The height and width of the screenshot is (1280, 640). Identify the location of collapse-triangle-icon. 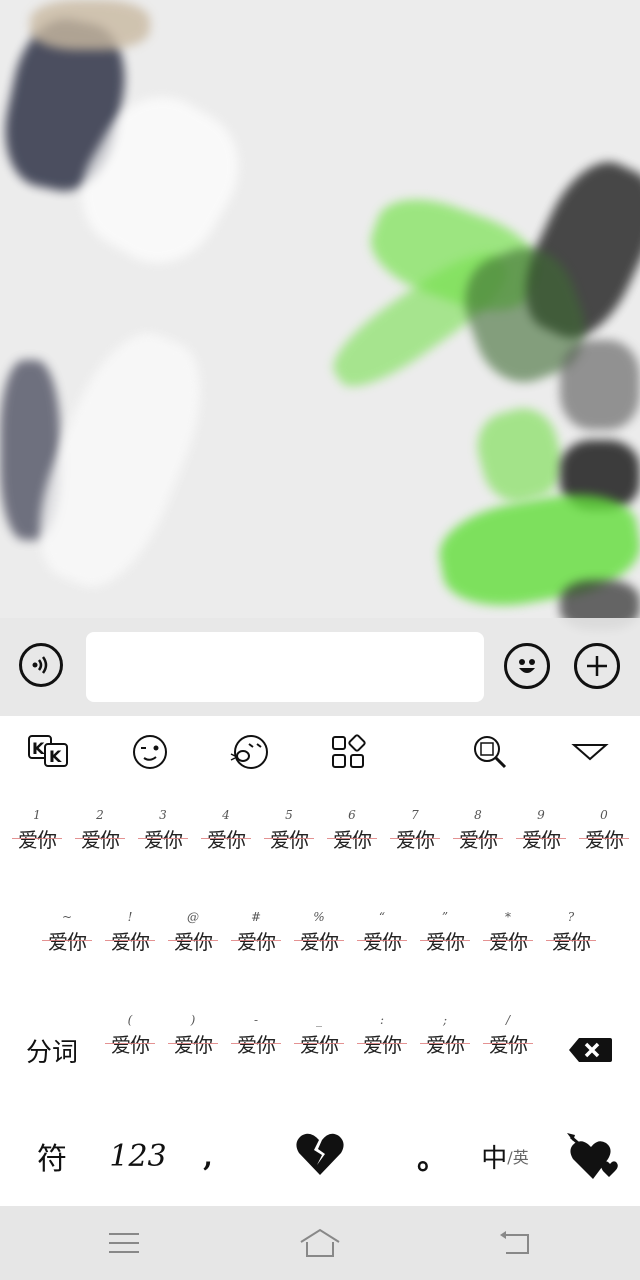
(590, 752).